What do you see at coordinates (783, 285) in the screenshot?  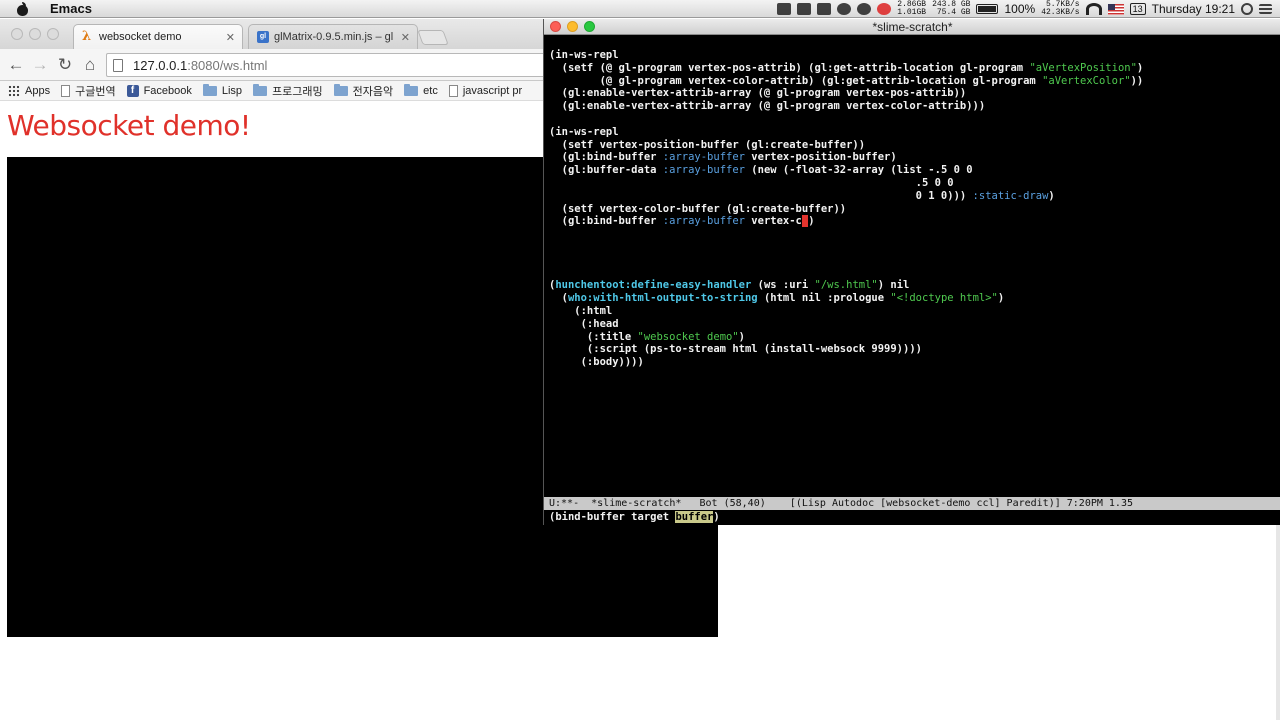 I see `code-token: (ws :uri` at bounding box center [783, 285].